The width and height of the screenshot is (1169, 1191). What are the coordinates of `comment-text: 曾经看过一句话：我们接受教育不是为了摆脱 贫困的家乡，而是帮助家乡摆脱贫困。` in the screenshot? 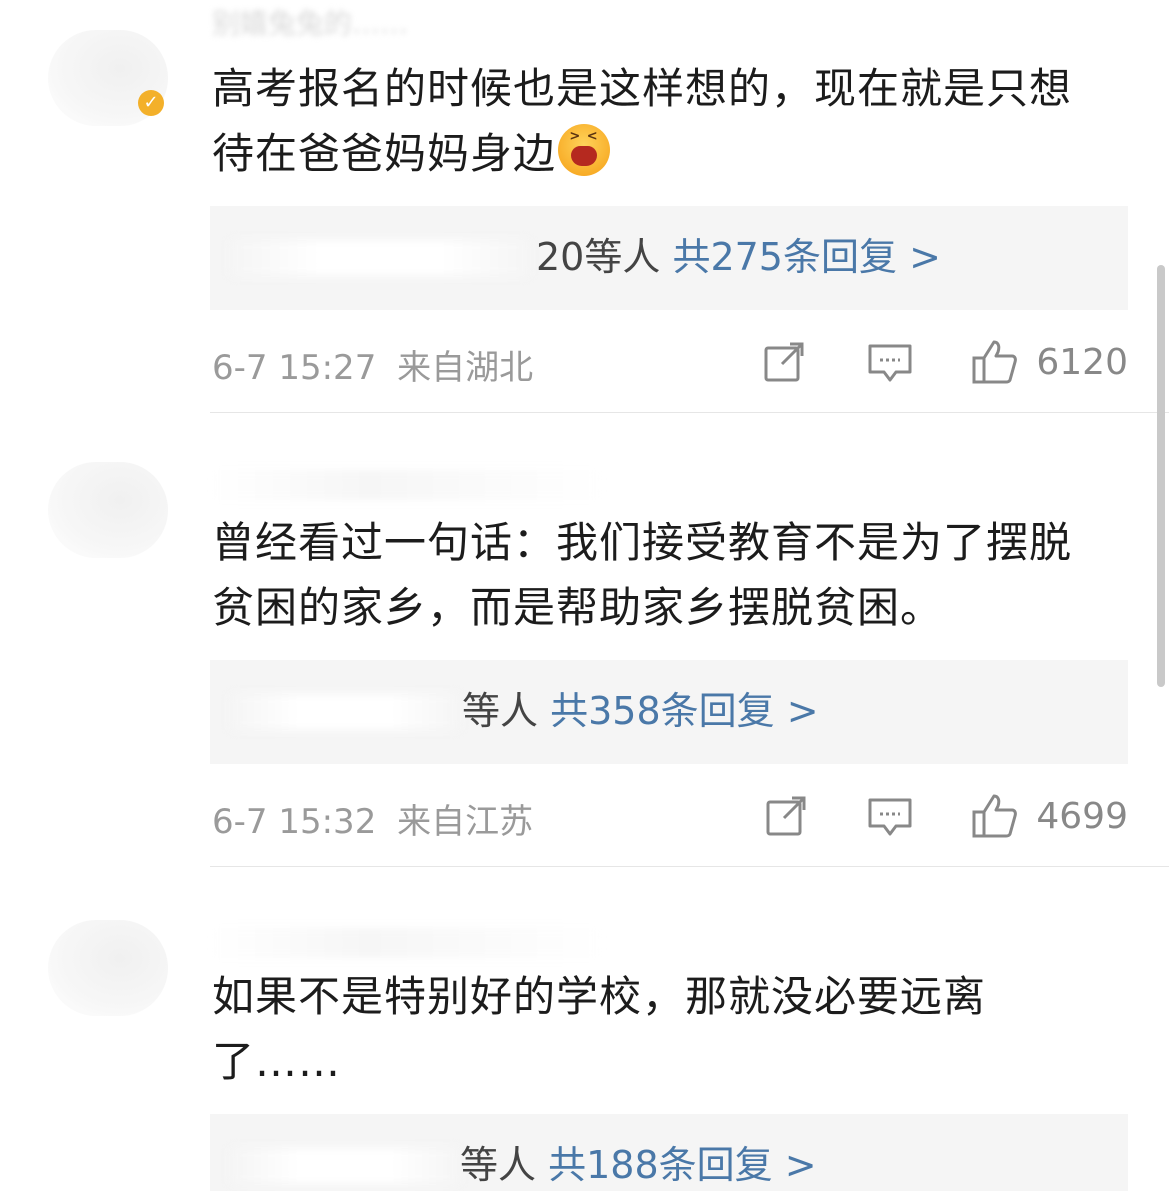 It's located at (672, 575).